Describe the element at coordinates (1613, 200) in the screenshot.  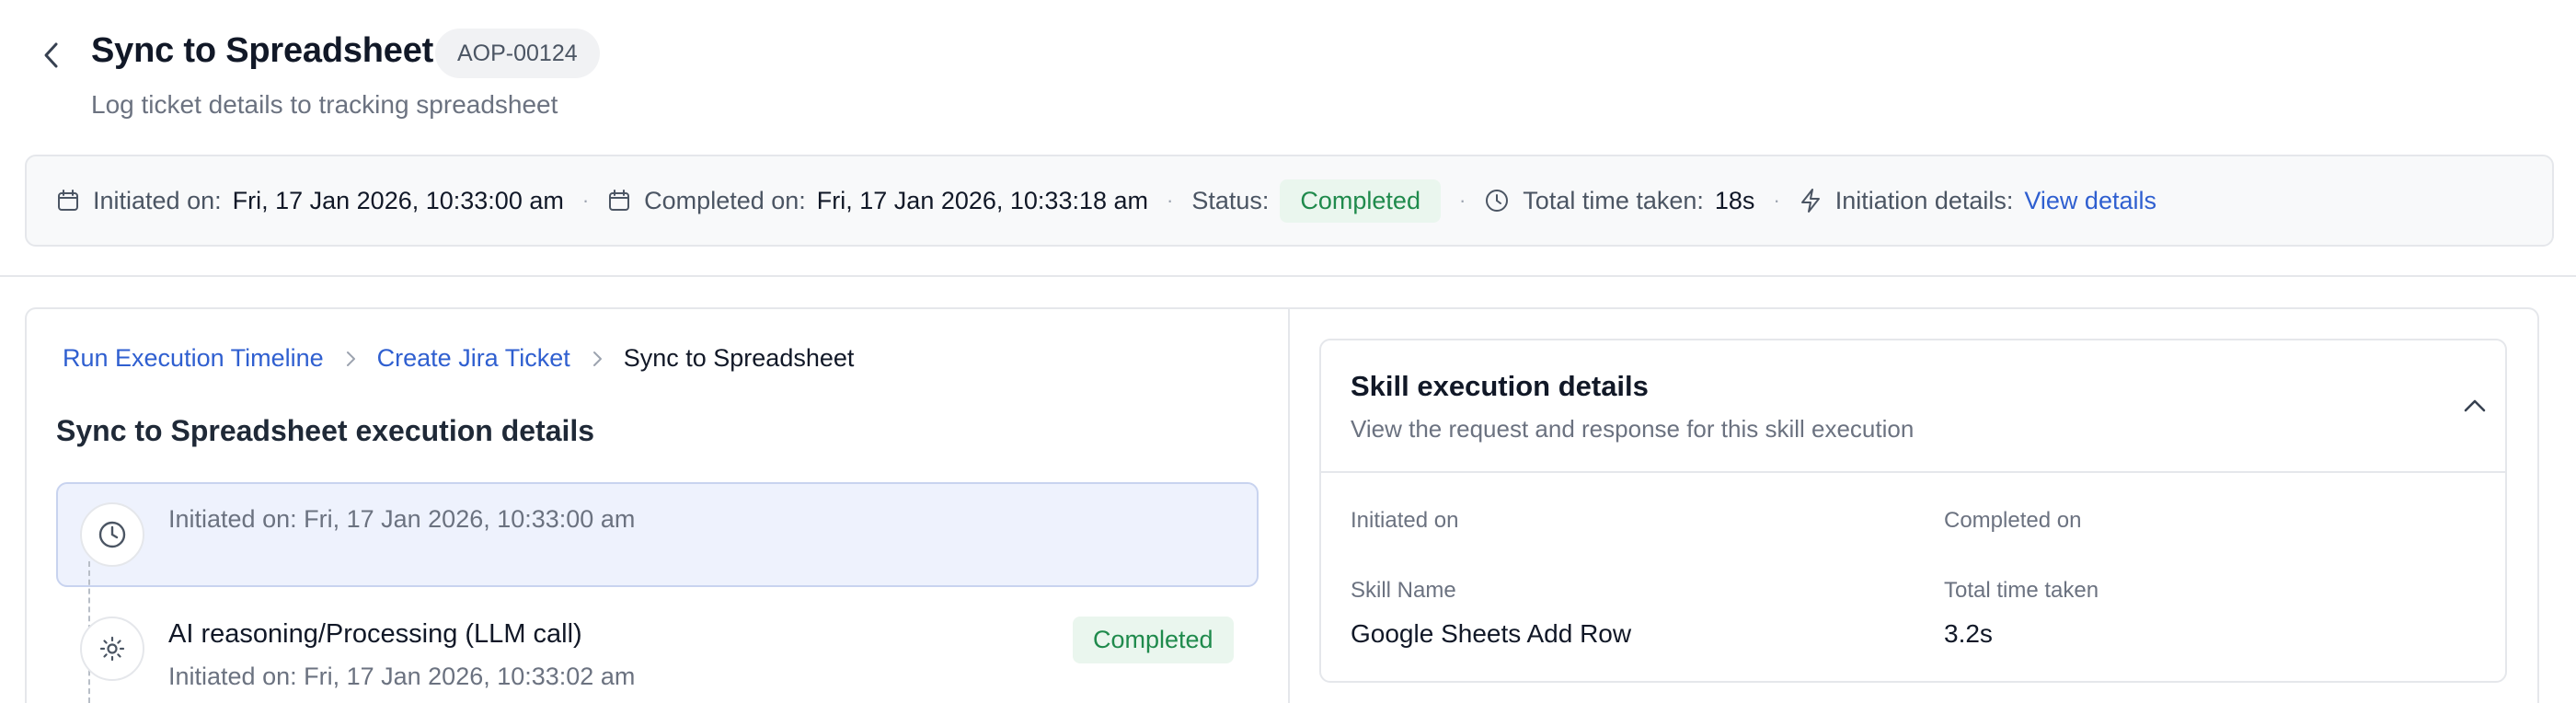
I see `total-time-label: Total time taken:` at that location.